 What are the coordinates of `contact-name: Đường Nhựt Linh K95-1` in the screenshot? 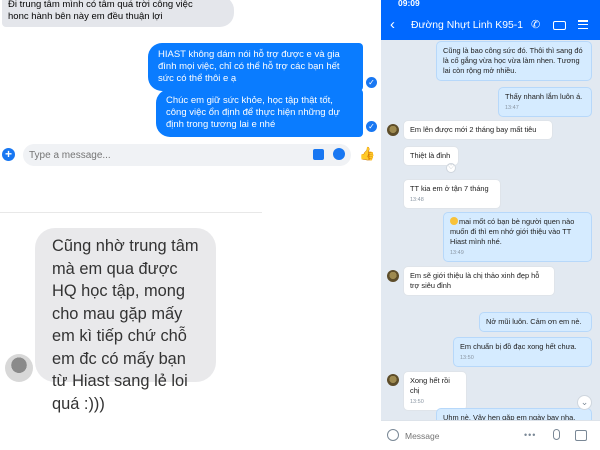 It's located at (467, 25).